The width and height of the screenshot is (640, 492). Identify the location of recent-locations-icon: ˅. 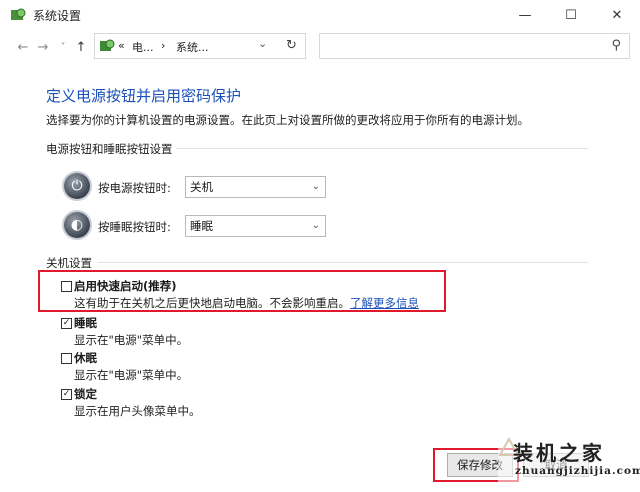
(63, 47).